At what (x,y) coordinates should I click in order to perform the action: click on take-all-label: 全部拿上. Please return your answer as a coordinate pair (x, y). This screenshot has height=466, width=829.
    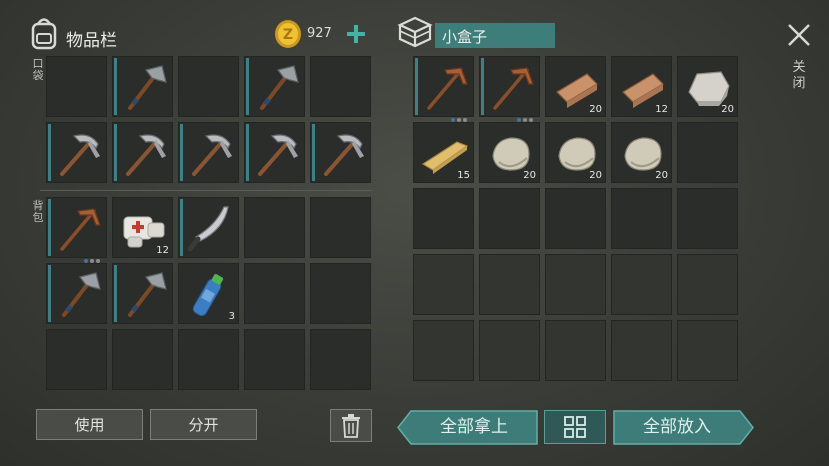
    Looking at the image, I should click on (474, 427).